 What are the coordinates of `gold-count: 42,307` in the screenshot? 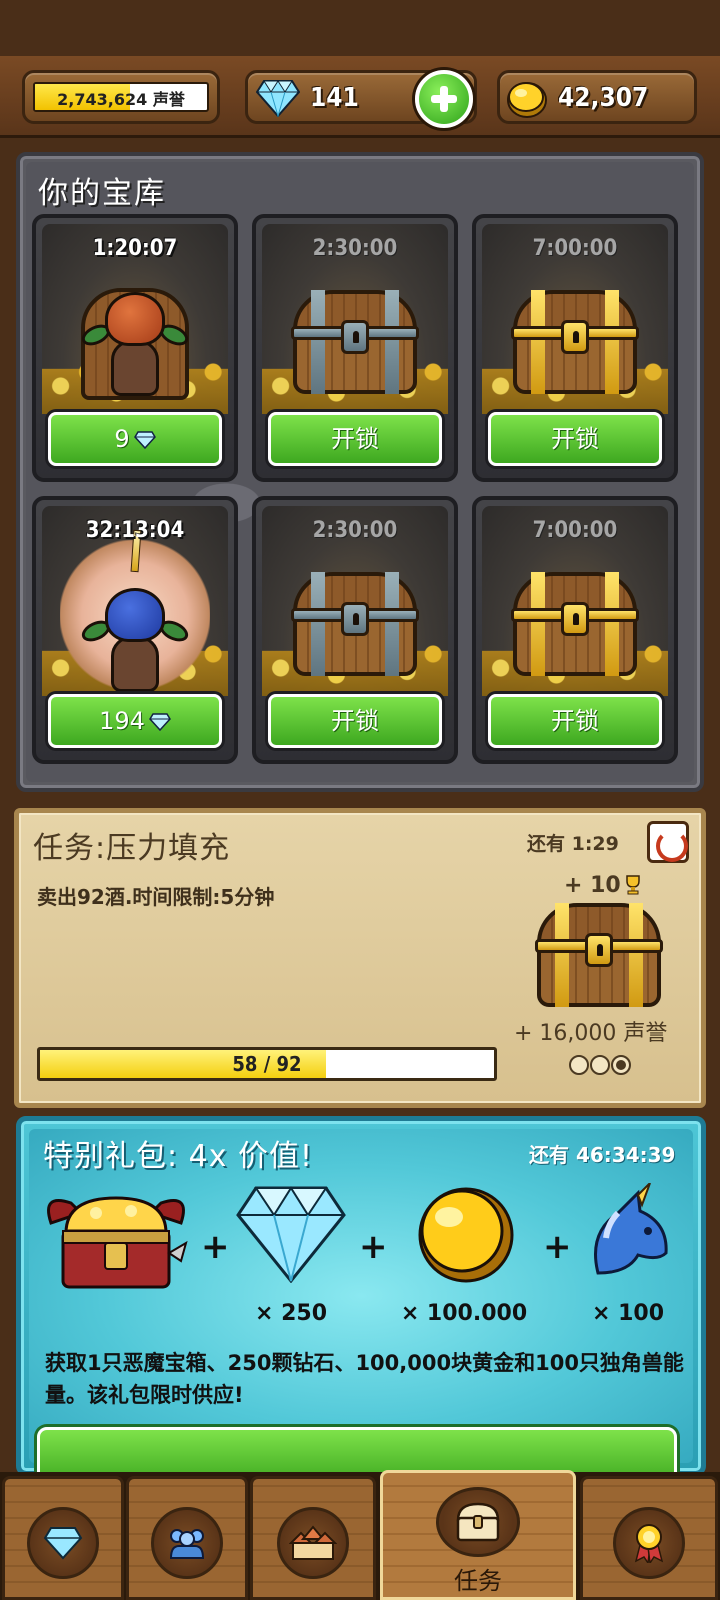 It's located at (603, 98).